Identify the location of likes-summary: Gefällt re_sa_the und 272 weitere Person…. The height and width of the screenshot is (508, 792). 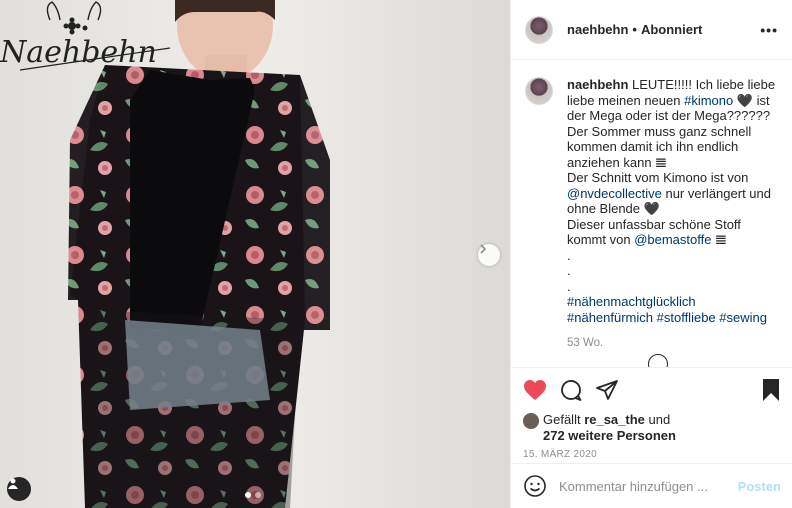
(652, 428).